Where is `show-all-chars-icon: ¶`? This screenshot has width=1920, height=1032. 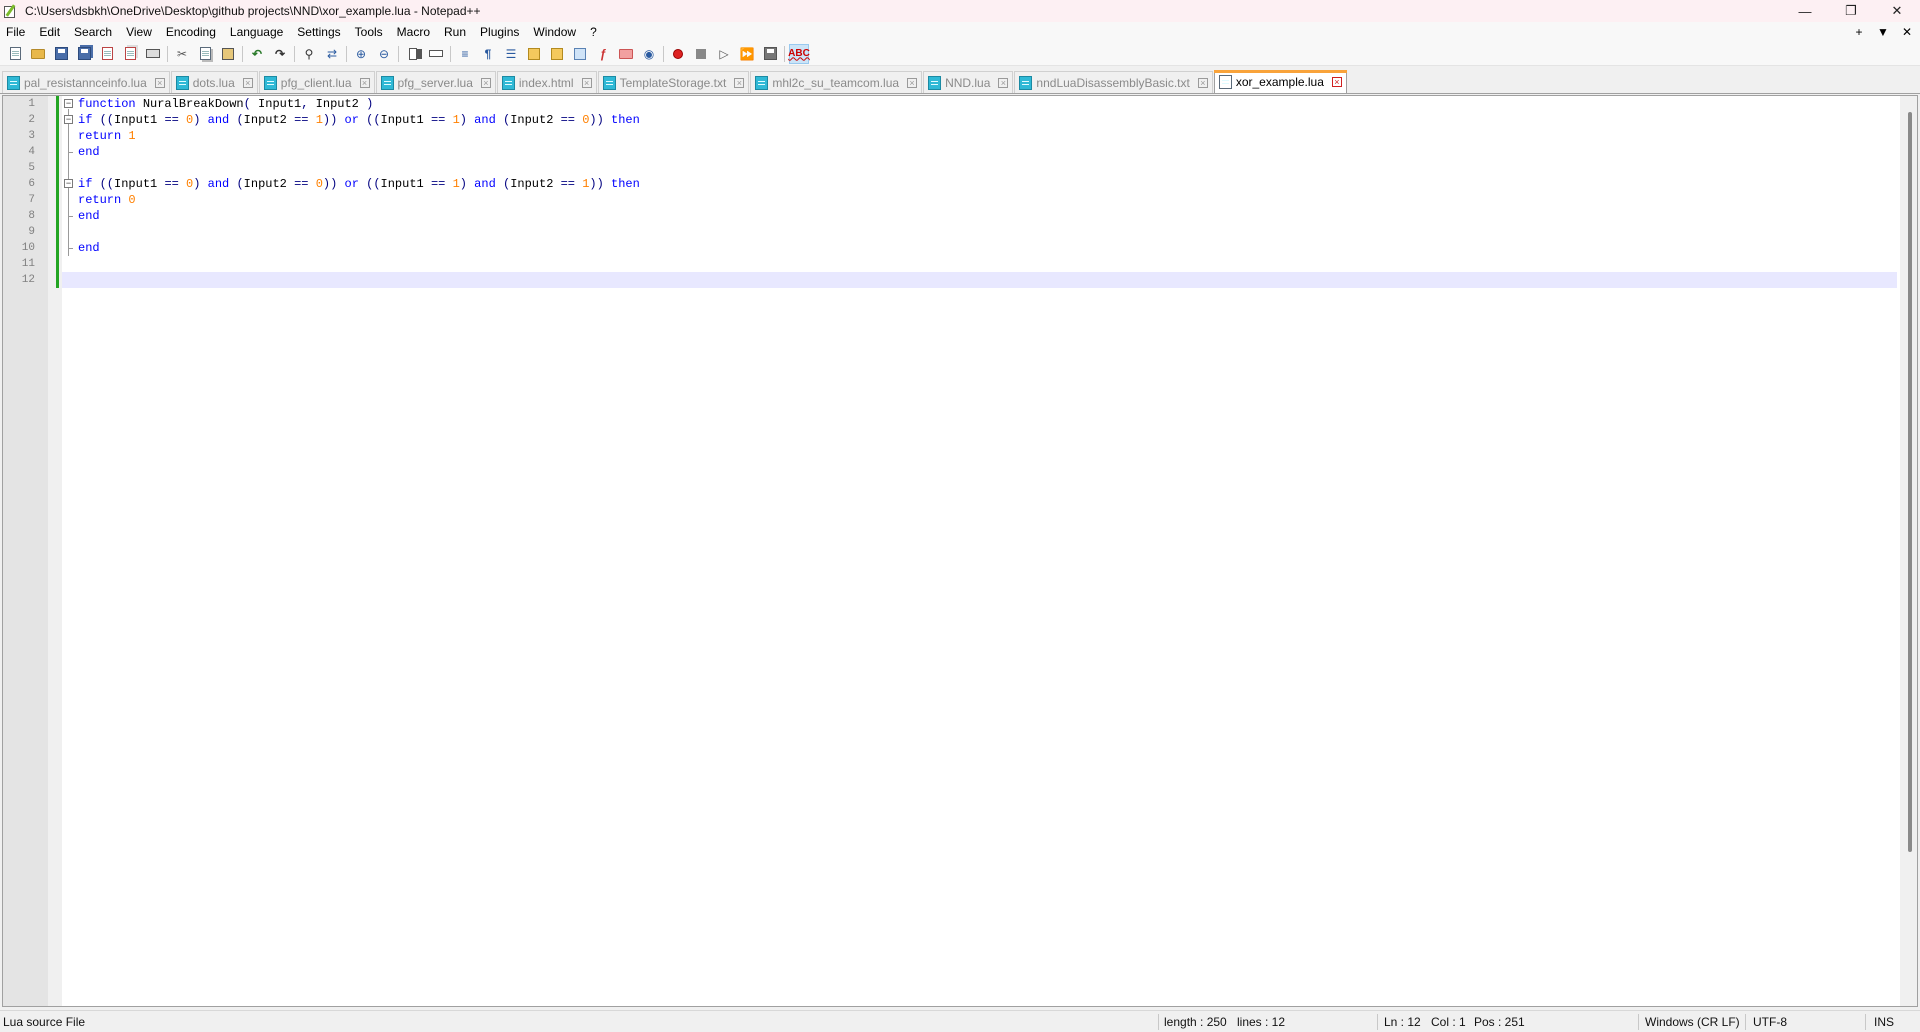 show-all-chars-icon: ¶ is located at coordinates (488, 54).